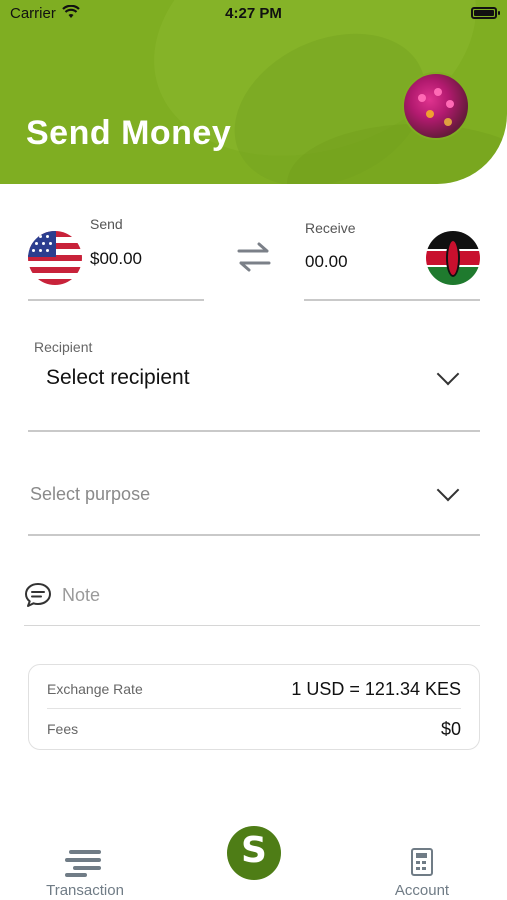 This screenshot has height=900, width=507. Describe the element at coordinates (129, 133) in the screenshot. I see `page-title: Send Money` at that location.